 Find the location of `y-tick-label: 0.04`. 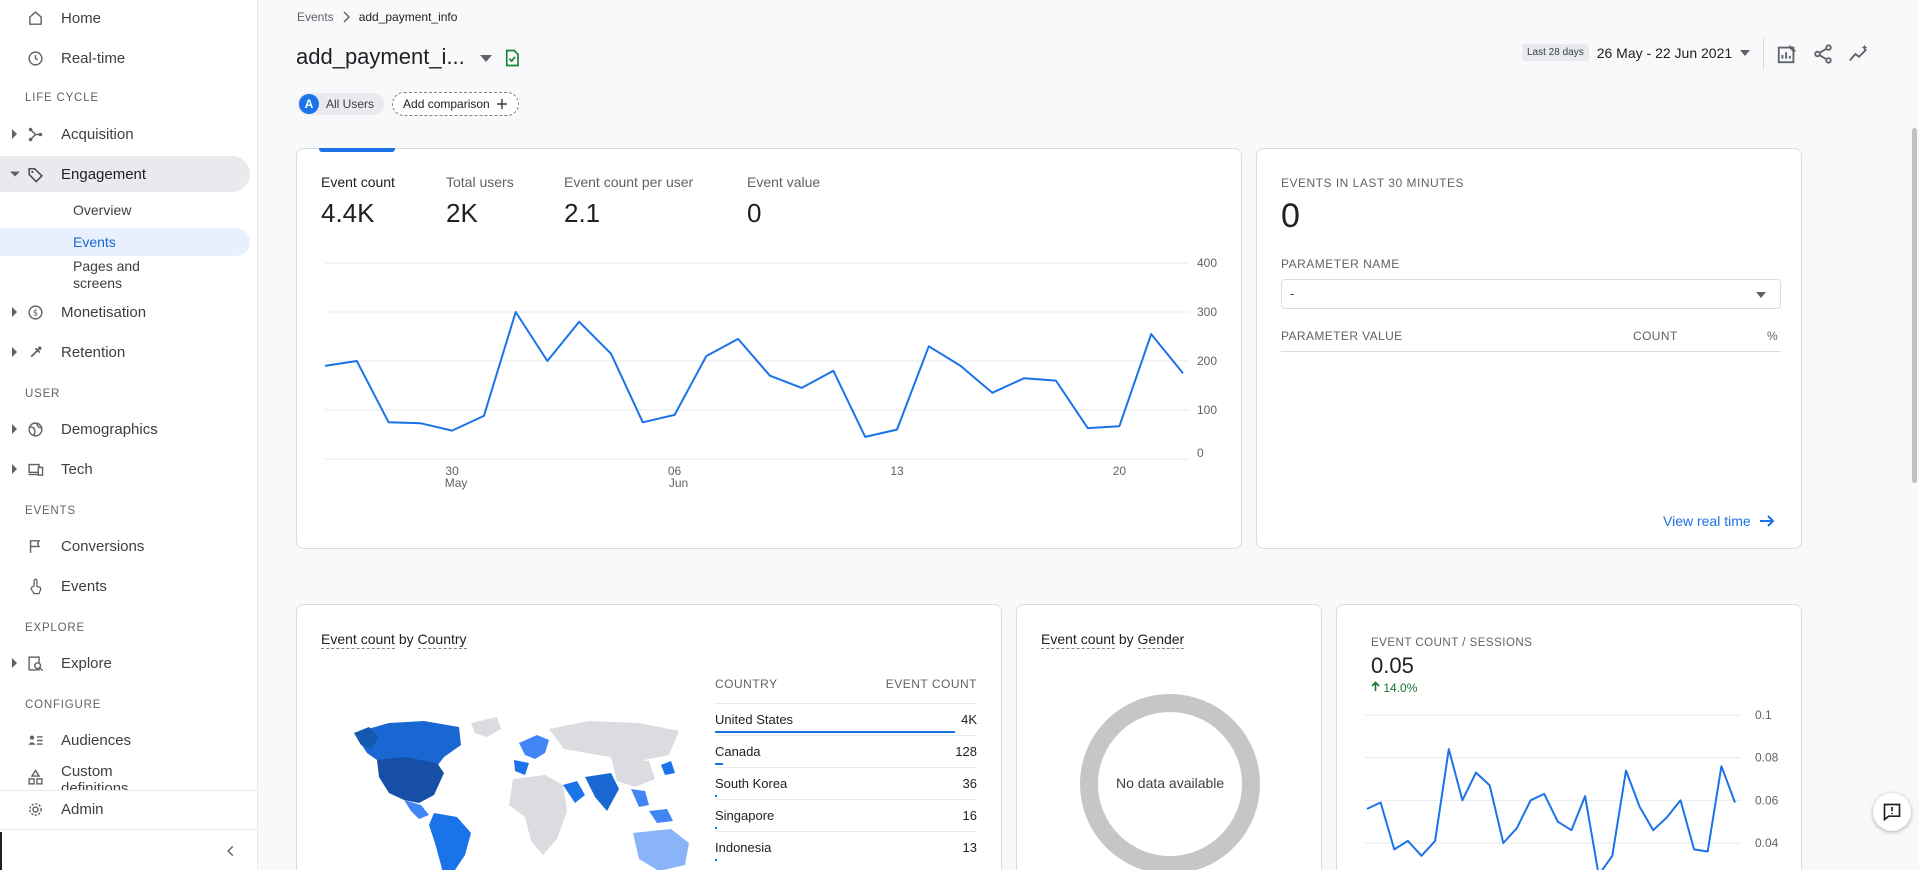

y-tick-label: 0.04 is located at coordinates (1767, 843).